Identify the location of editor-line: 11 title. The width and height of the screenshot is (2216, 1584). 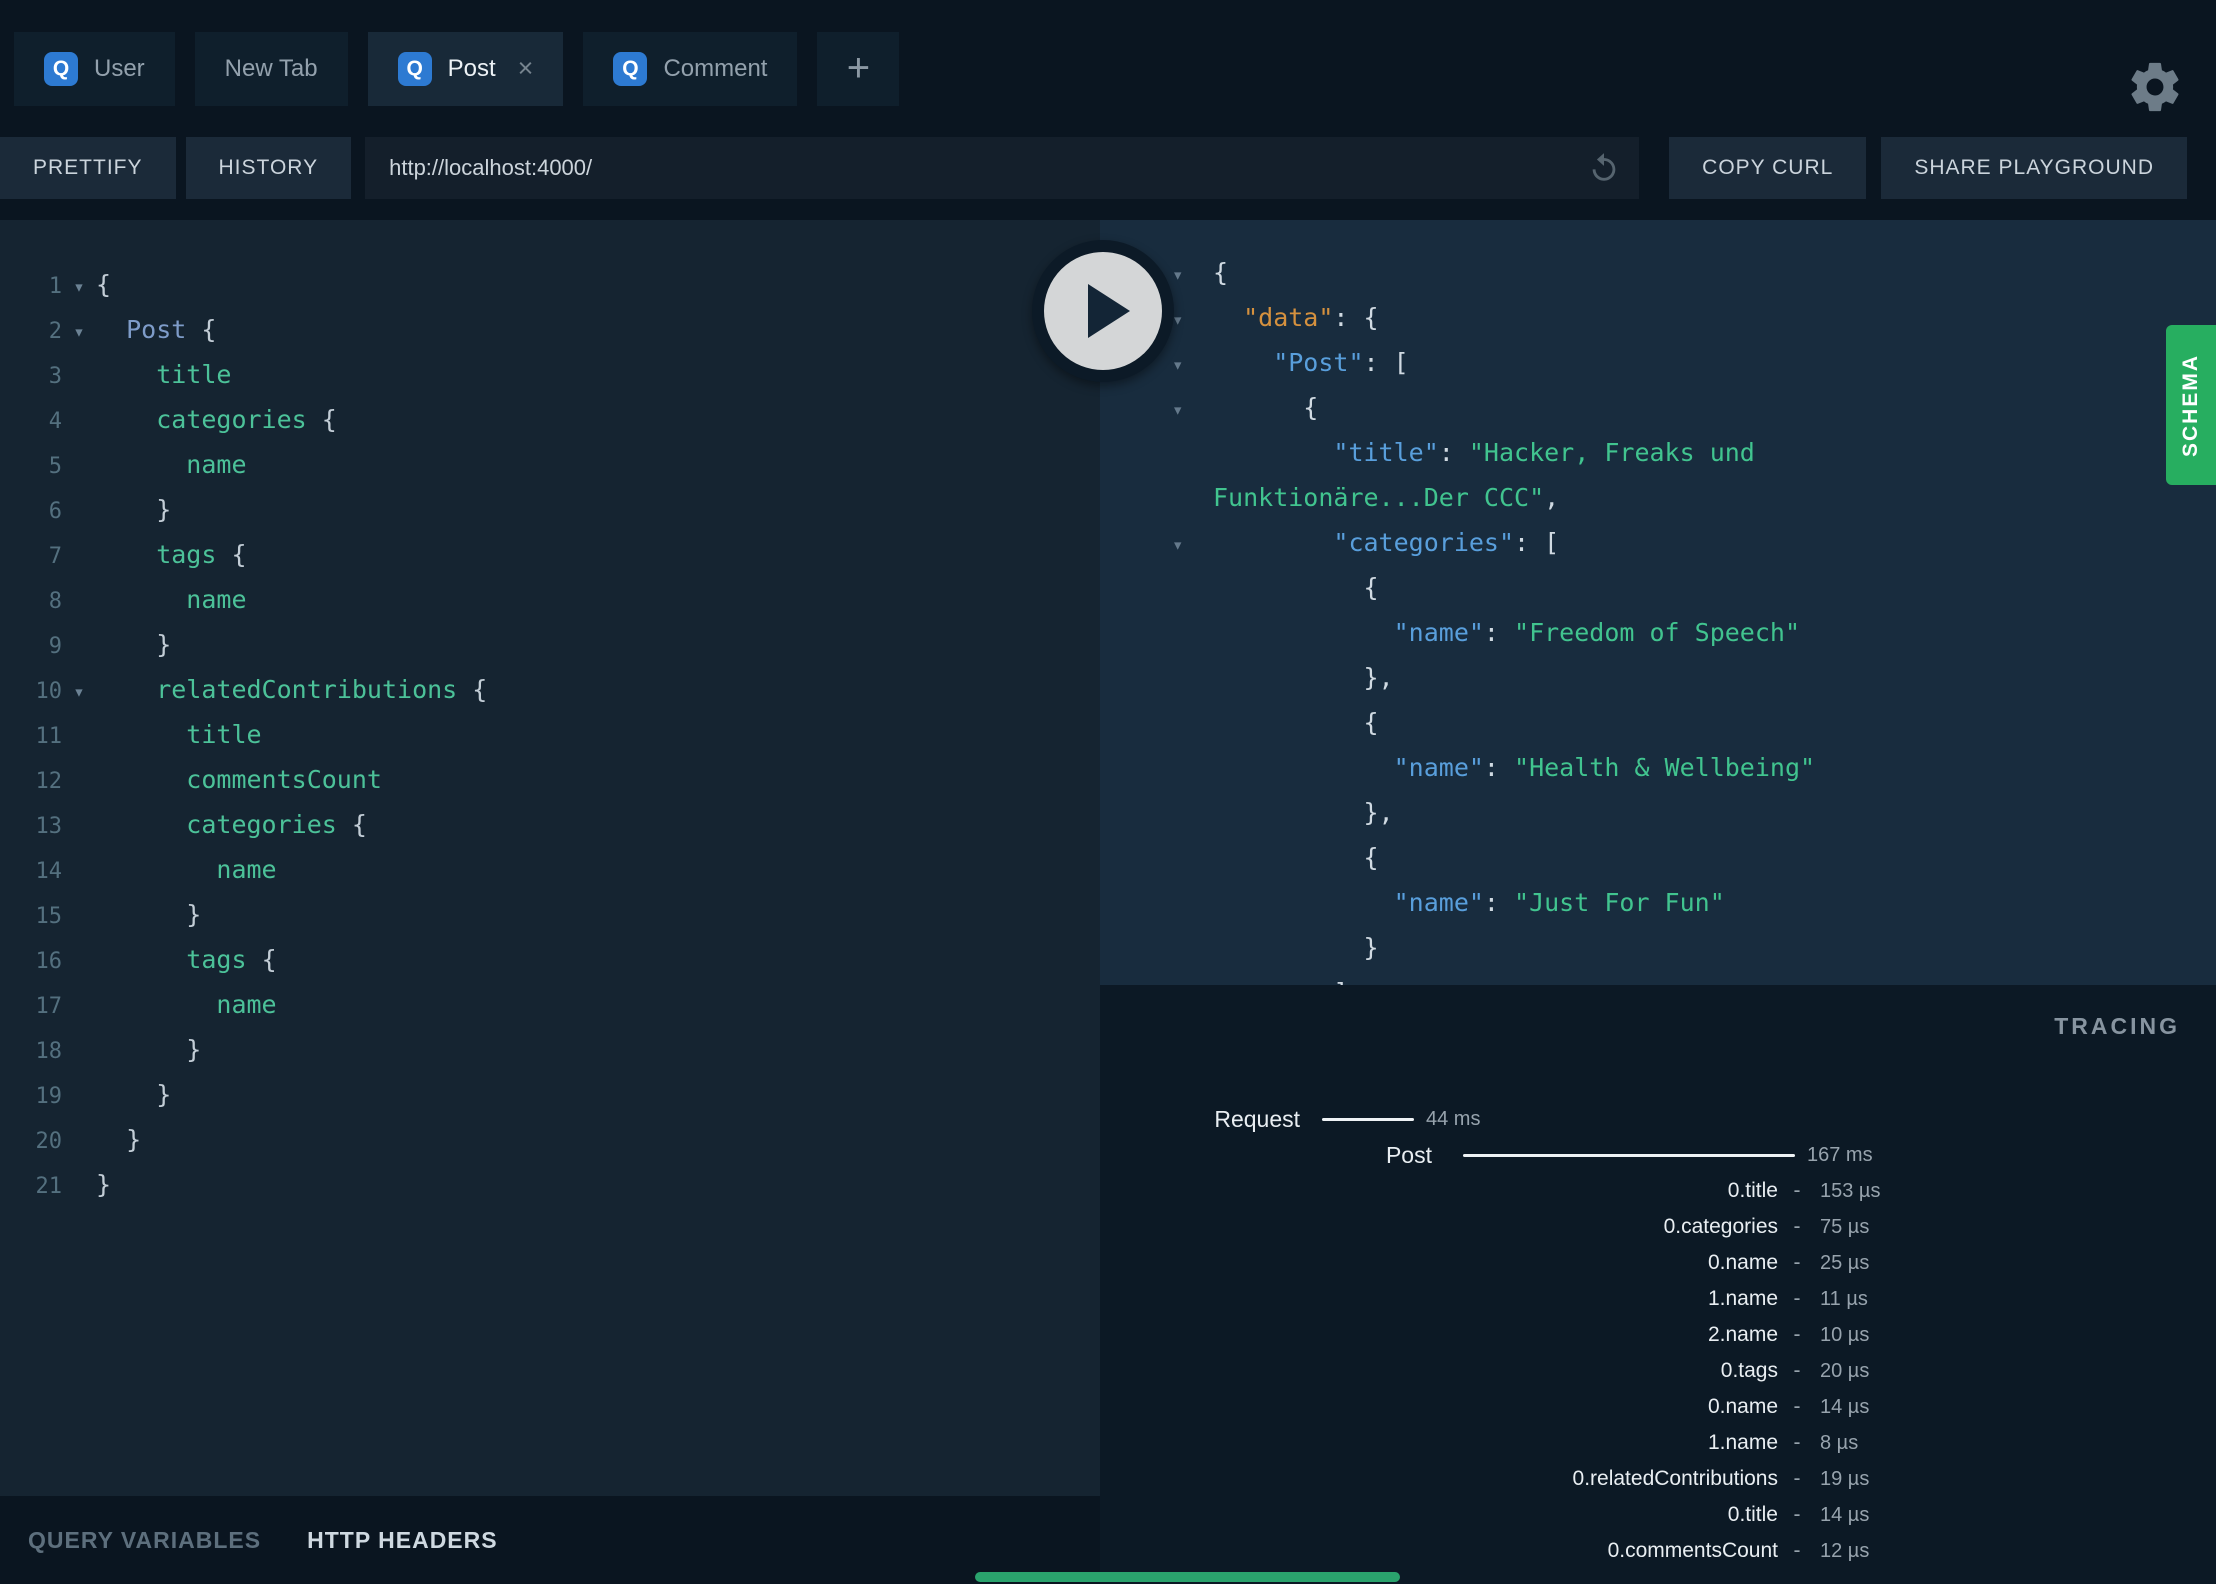
(550, 734).